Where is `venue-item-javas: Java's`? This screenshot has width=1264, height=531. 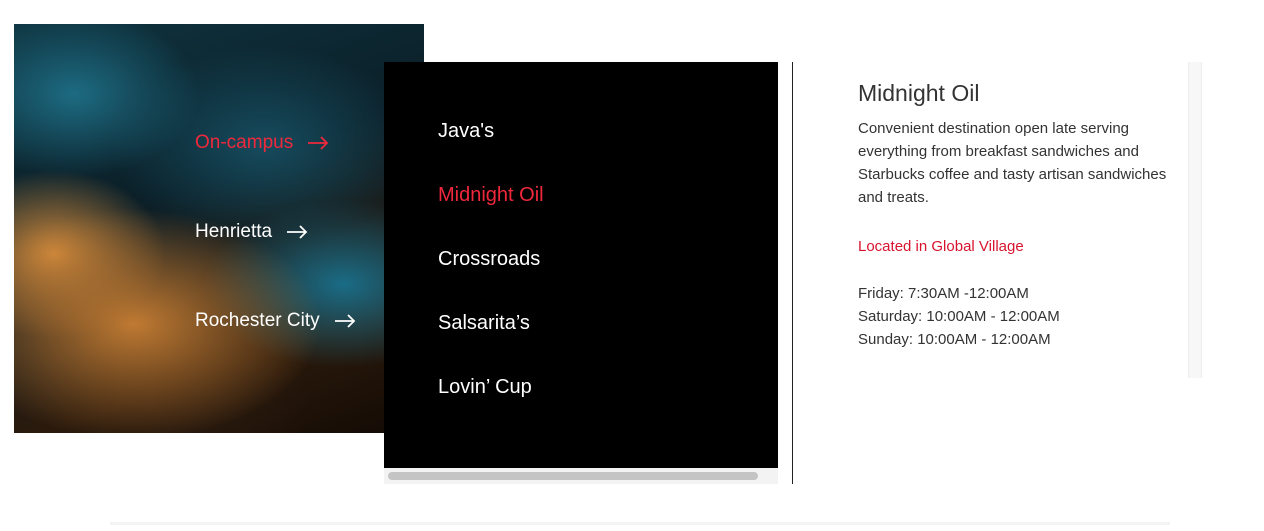 venue-item-javas: Java's is located at coordinates (491, 131).